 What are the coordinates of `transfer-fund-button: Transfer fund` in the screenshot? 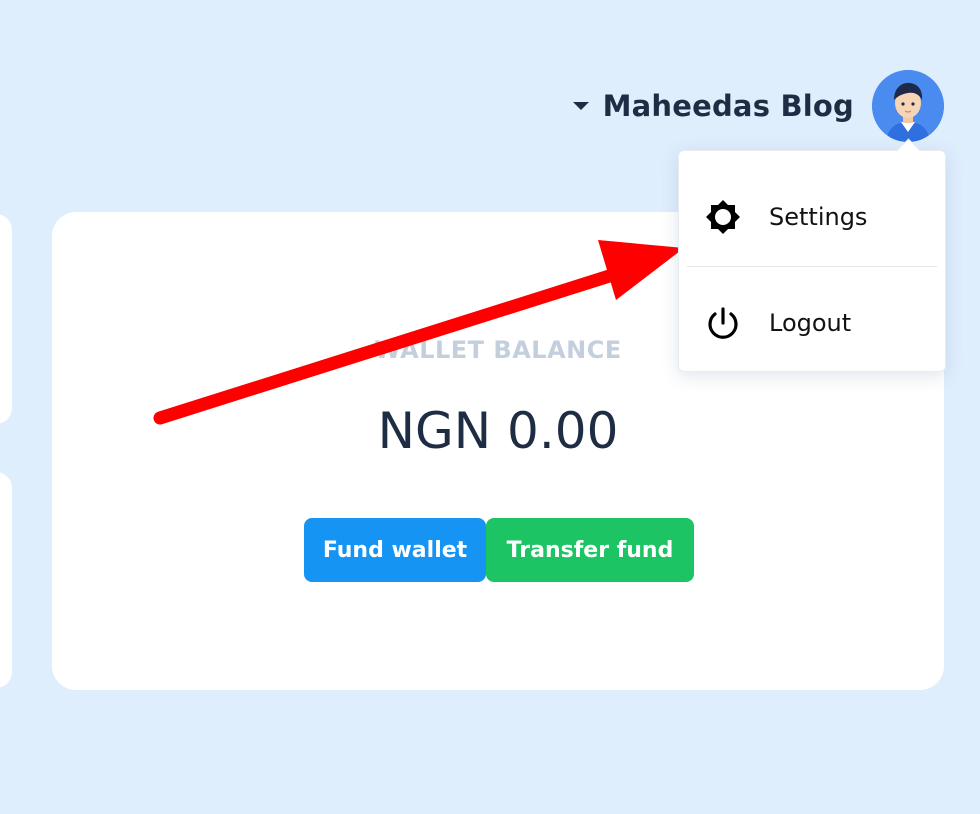 It's located at (590, 550).